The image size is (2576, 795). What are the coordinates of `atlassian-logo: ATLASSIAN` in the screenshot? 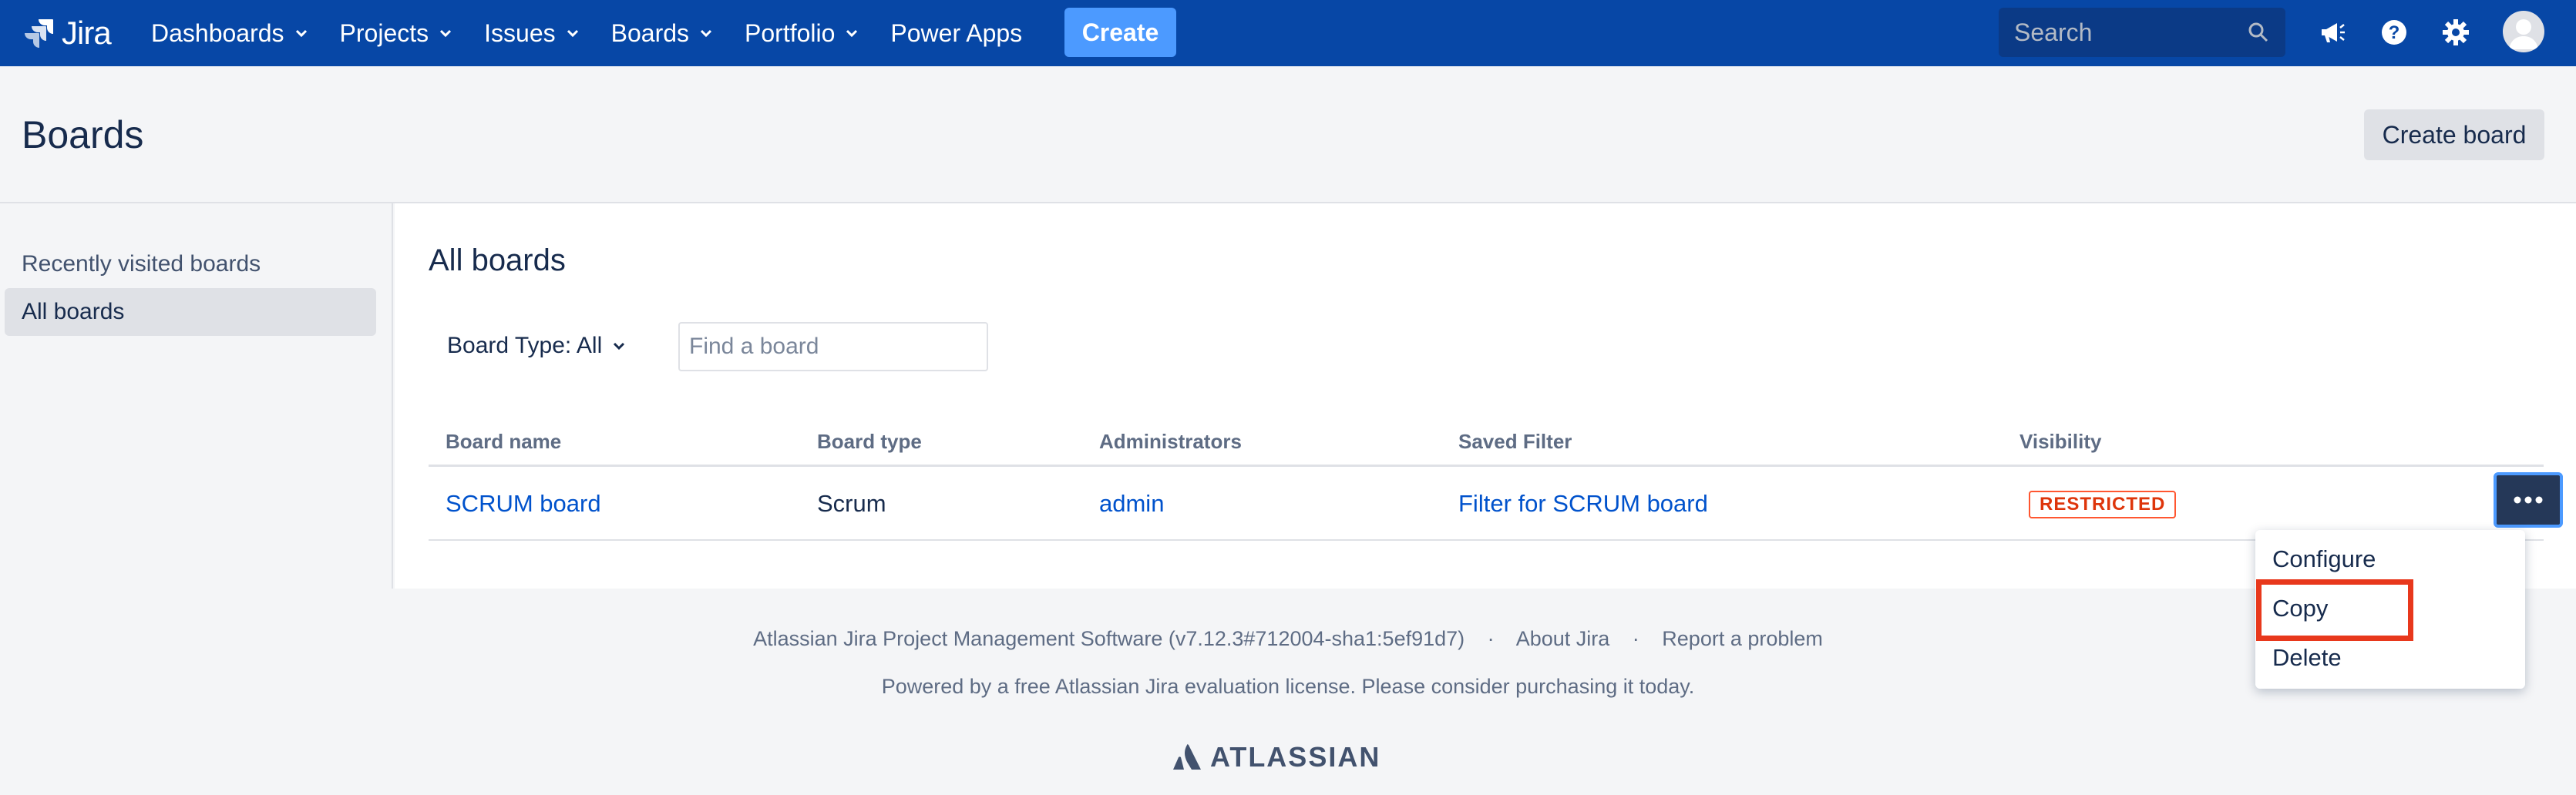 It's located at (1276, 757).